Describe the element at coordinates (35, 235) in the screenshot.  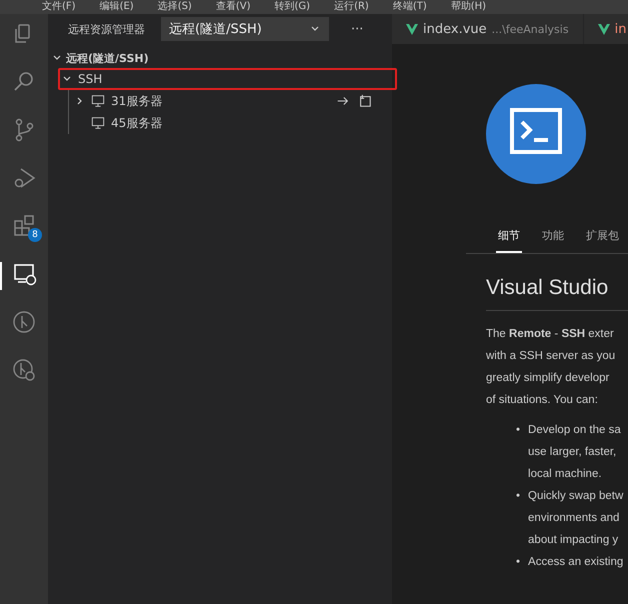
I see `count-badge: 8` at that location.